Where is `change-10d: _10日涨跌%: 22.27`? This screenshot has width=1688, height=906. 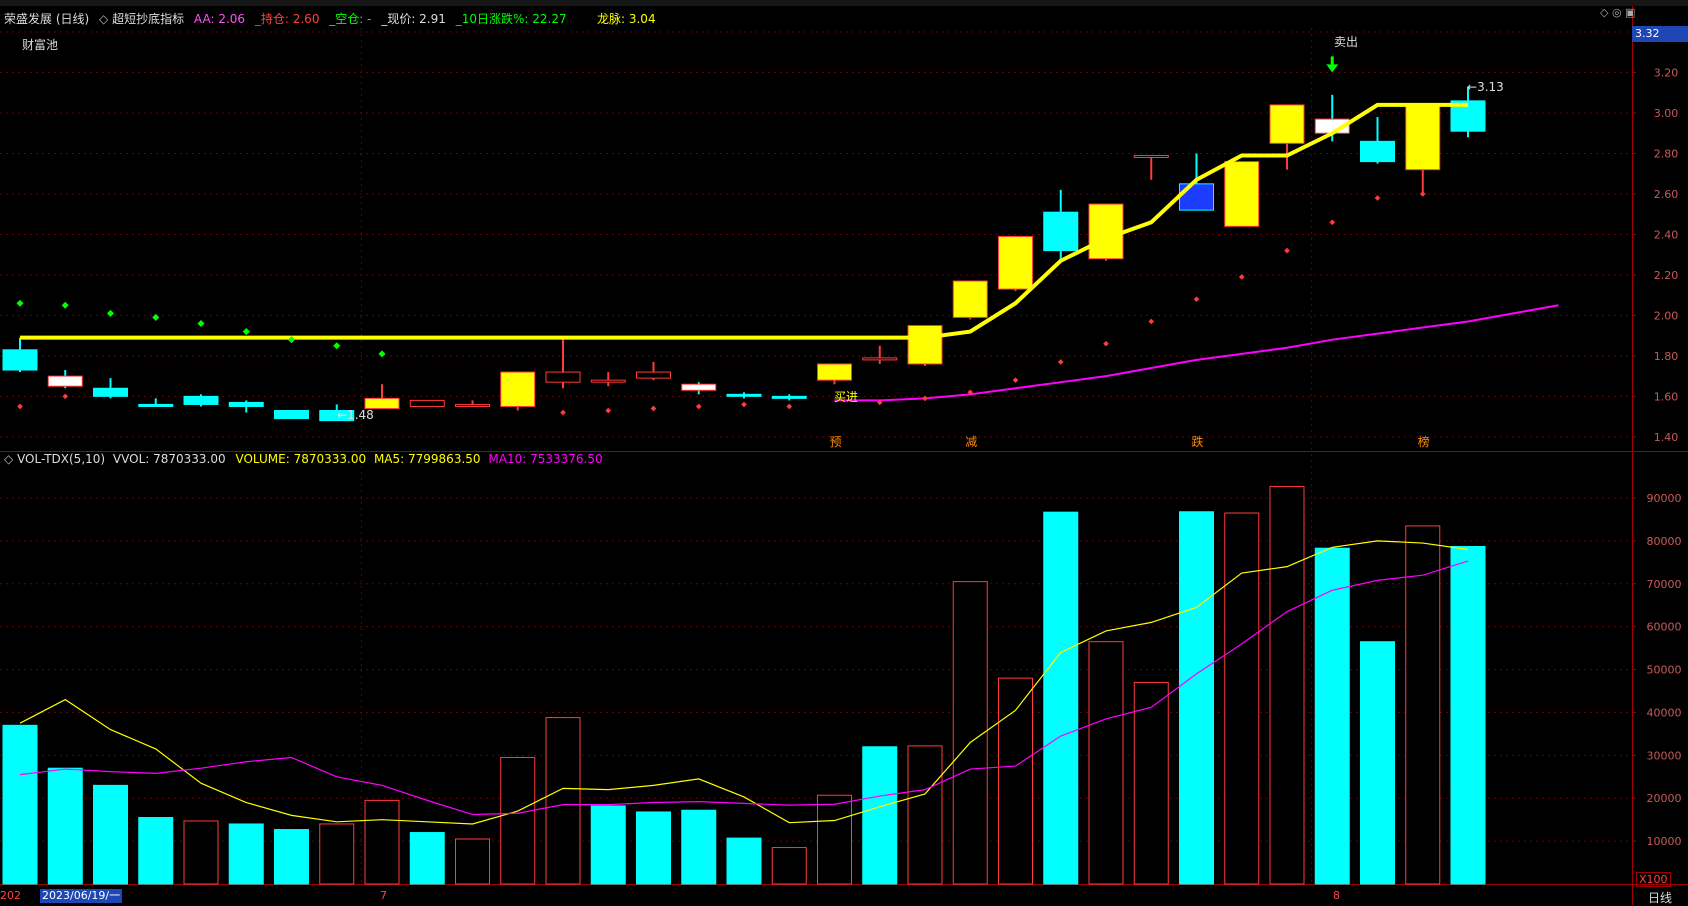
change-10d: _10日涨跌%: 22.27 is located at coordinates (511, 19).